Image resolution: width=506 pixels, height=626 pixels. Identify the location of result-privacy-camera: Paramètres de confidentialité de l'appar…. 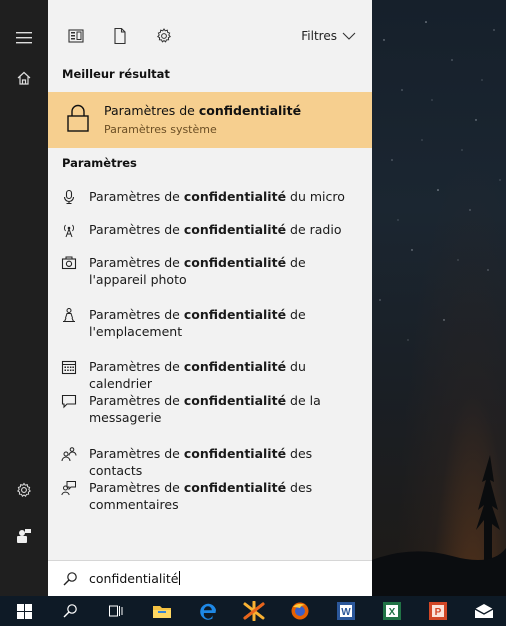
(210, 272).